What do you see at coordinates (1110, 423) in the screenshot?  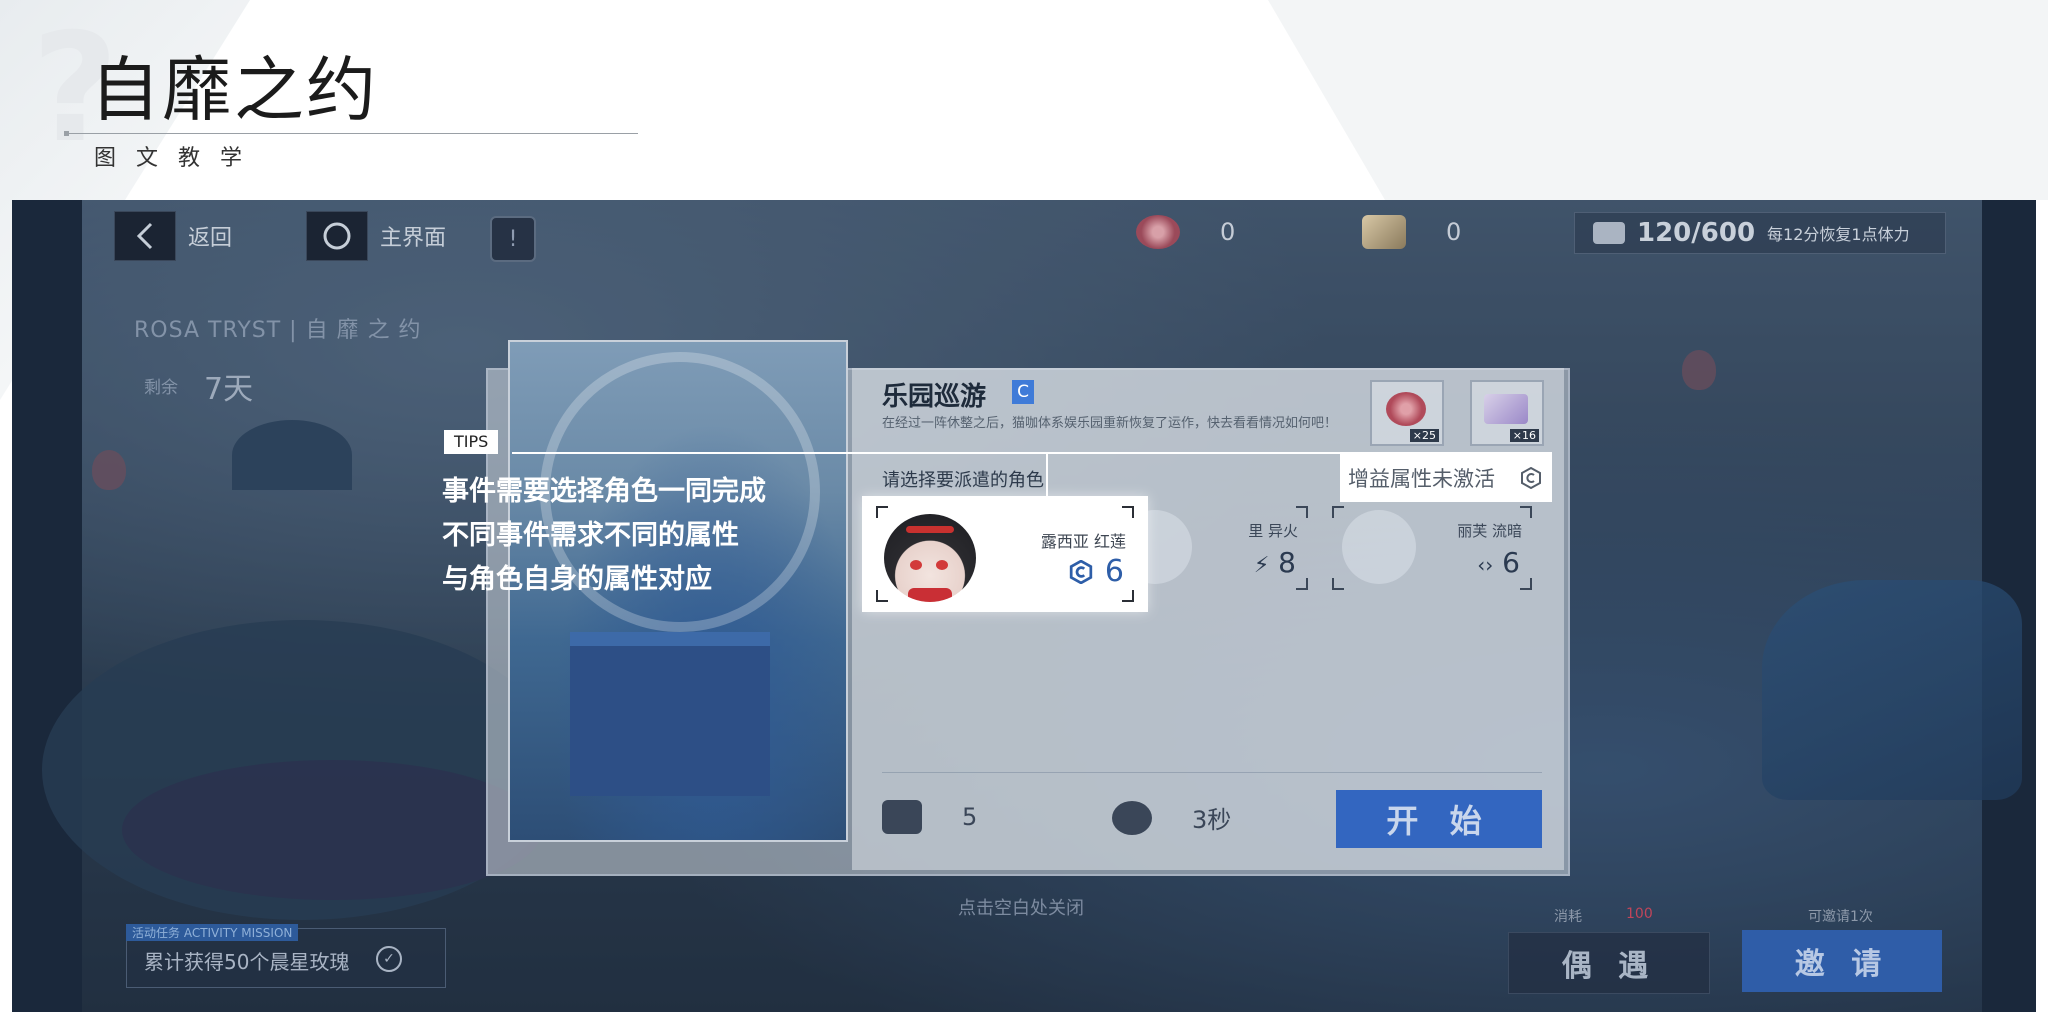 I see `dialog-description: 在经过一阵休整之后，猫咖体系娱乐园重新恢复了运作，快去看看情况如何吧！` at bounding box center [1110, 423].